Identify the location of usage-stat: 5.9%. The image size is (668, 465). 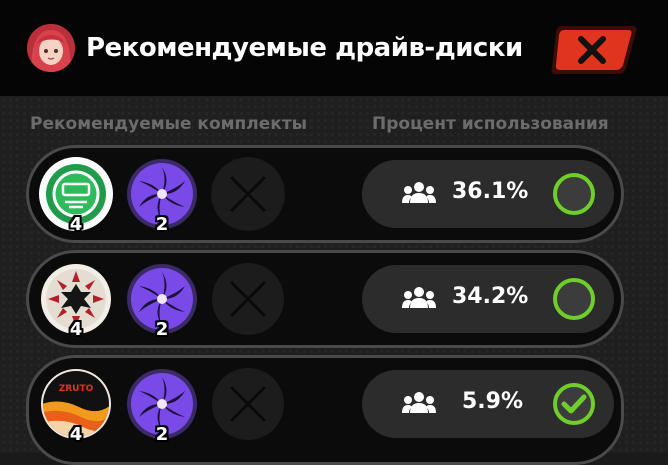
(488, 404).